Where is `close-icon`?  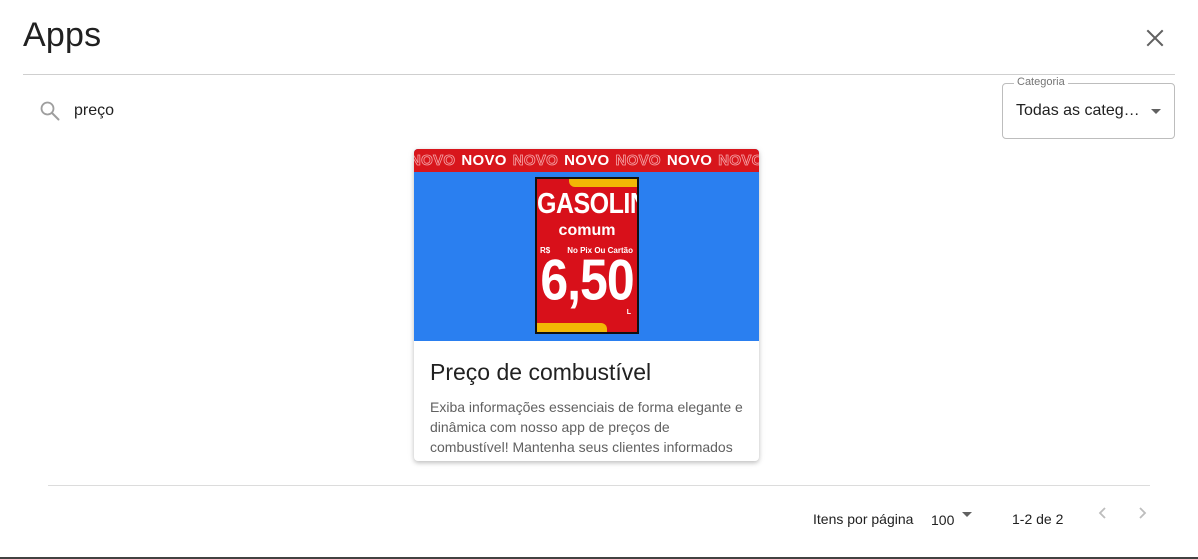
close-icon is located at coordinates (1155, 38).